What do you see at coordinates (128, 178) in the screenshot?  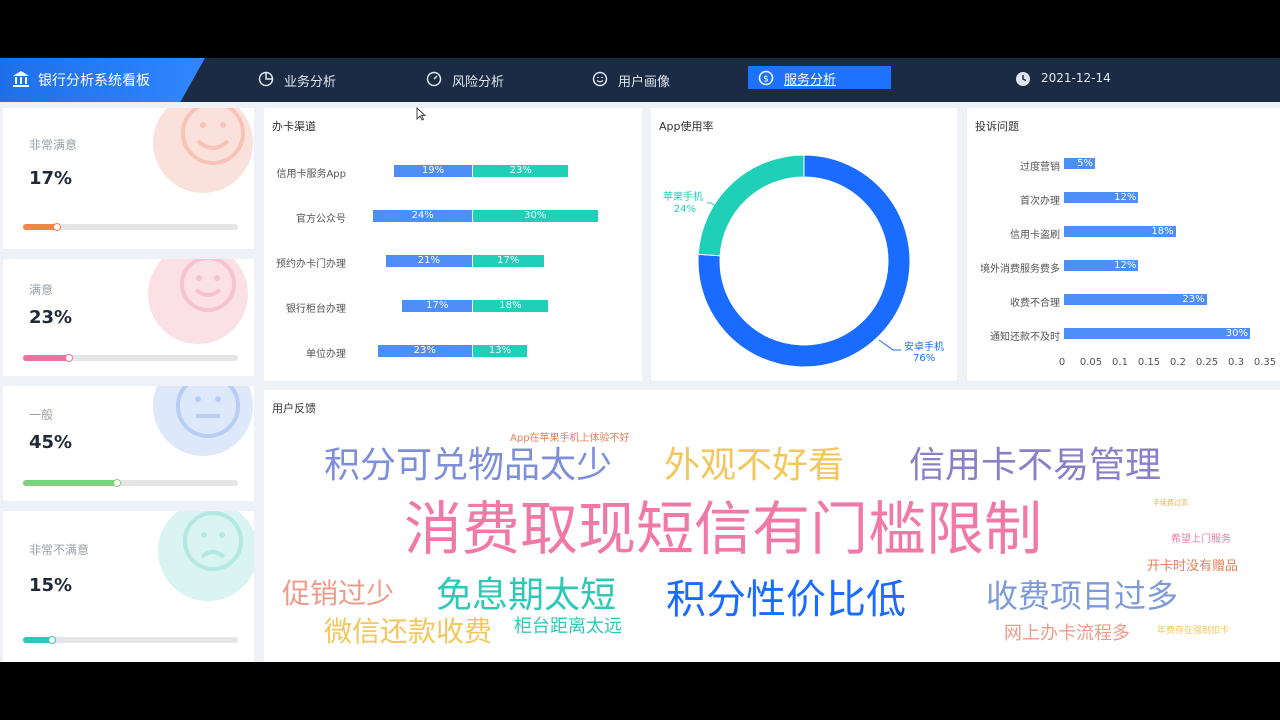 I see `satisfaction-card-very-satisfied: 非常满意 17%` at bounding box center [128, 178].